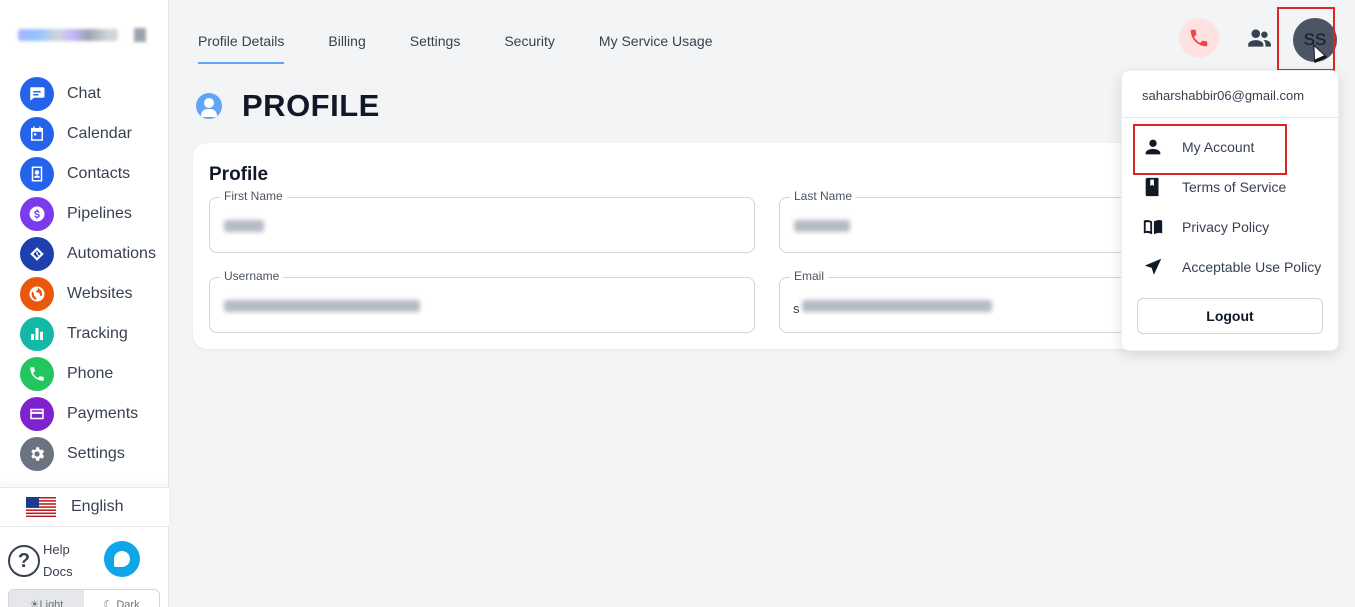  I want to click on menu-item-label: Privacy Policy, so click(1226, 227).